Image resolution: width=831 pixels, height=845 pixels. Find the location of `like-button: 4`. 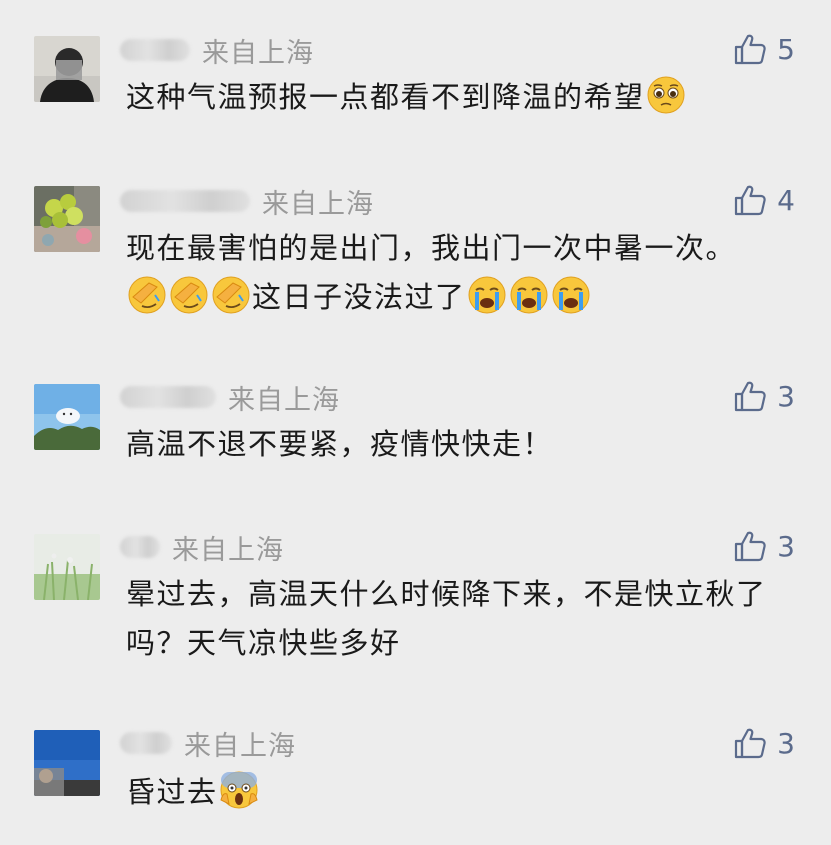

like-button: 4 is located at coordinates (764, 200).